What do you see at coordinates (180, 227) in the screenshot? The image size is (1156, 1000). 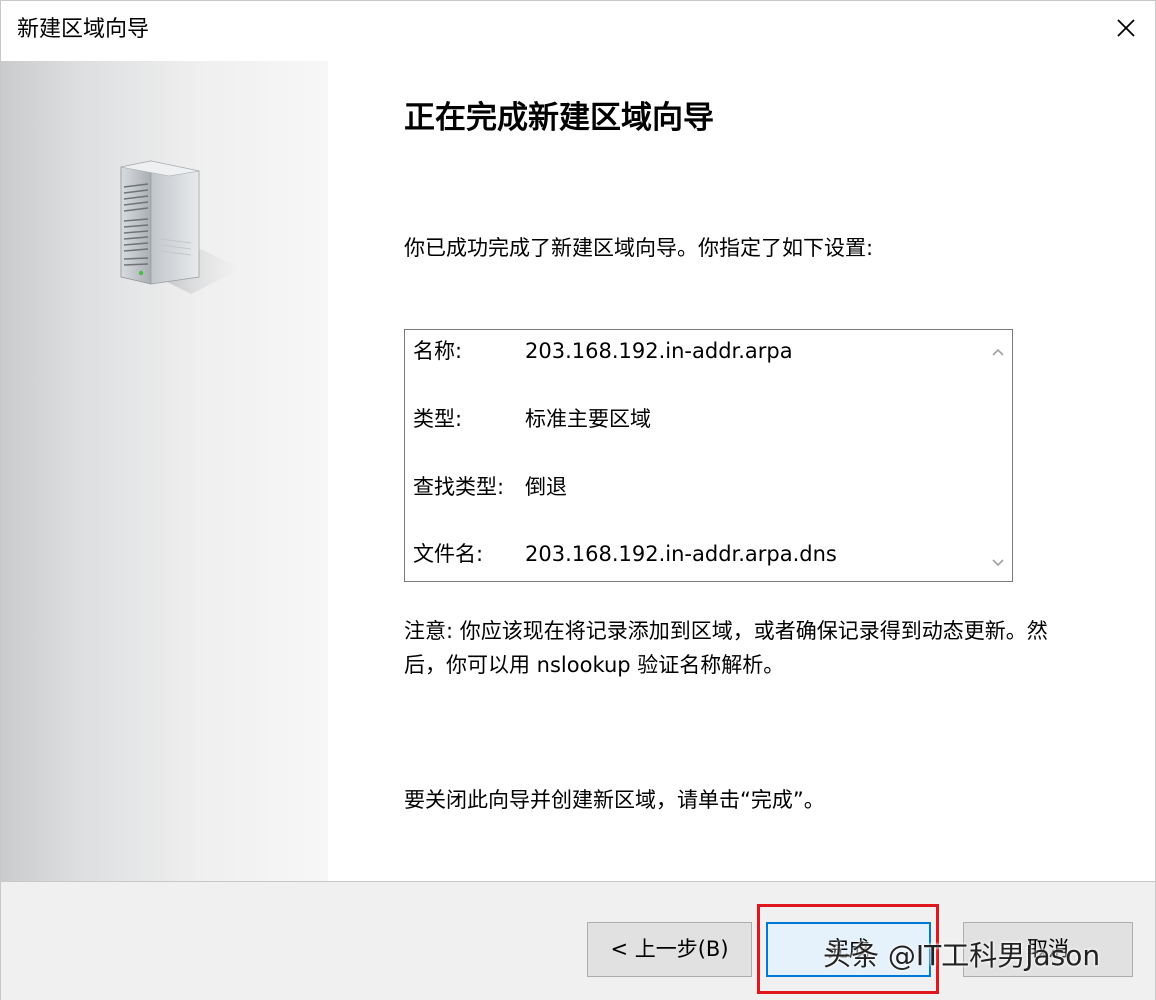 I see `server-icon` at bounding box center [180, 227].